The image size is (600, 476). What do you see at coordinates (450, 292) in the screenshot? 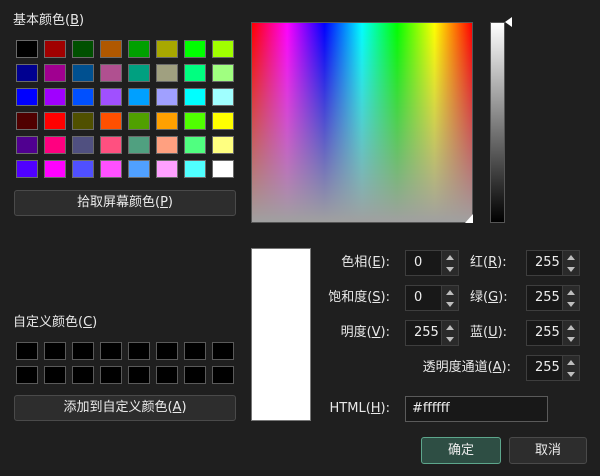
I see `saturation-increase-icon` at bounding box center [450, 292].